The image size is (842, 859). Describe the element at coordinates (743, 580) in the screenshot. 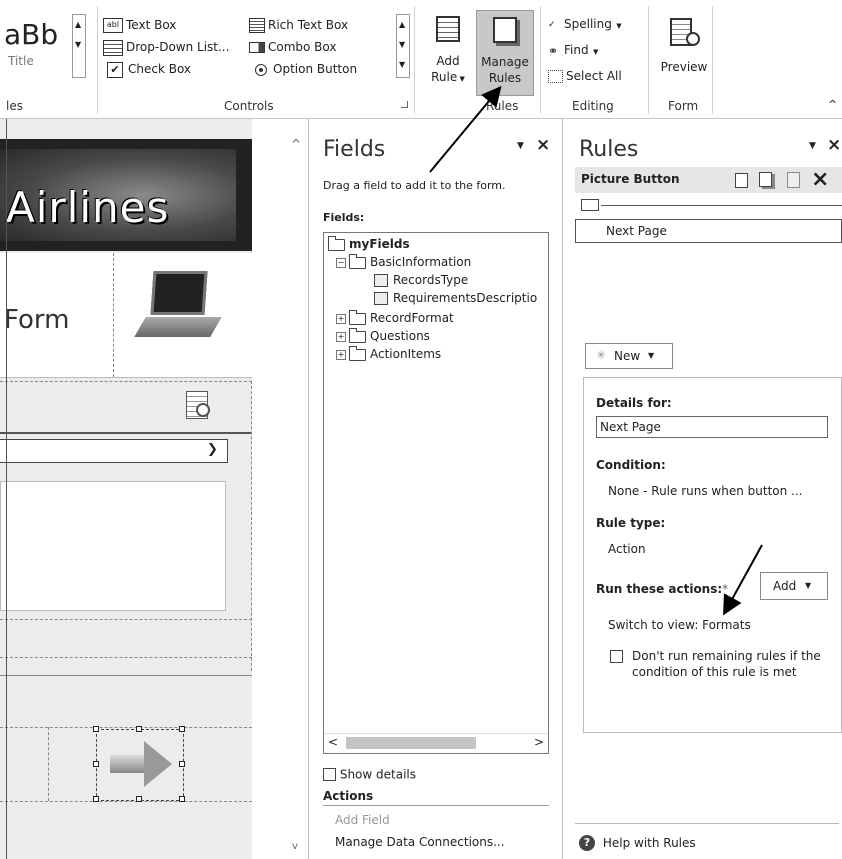

I see `annotation-arrow-action` at that location.